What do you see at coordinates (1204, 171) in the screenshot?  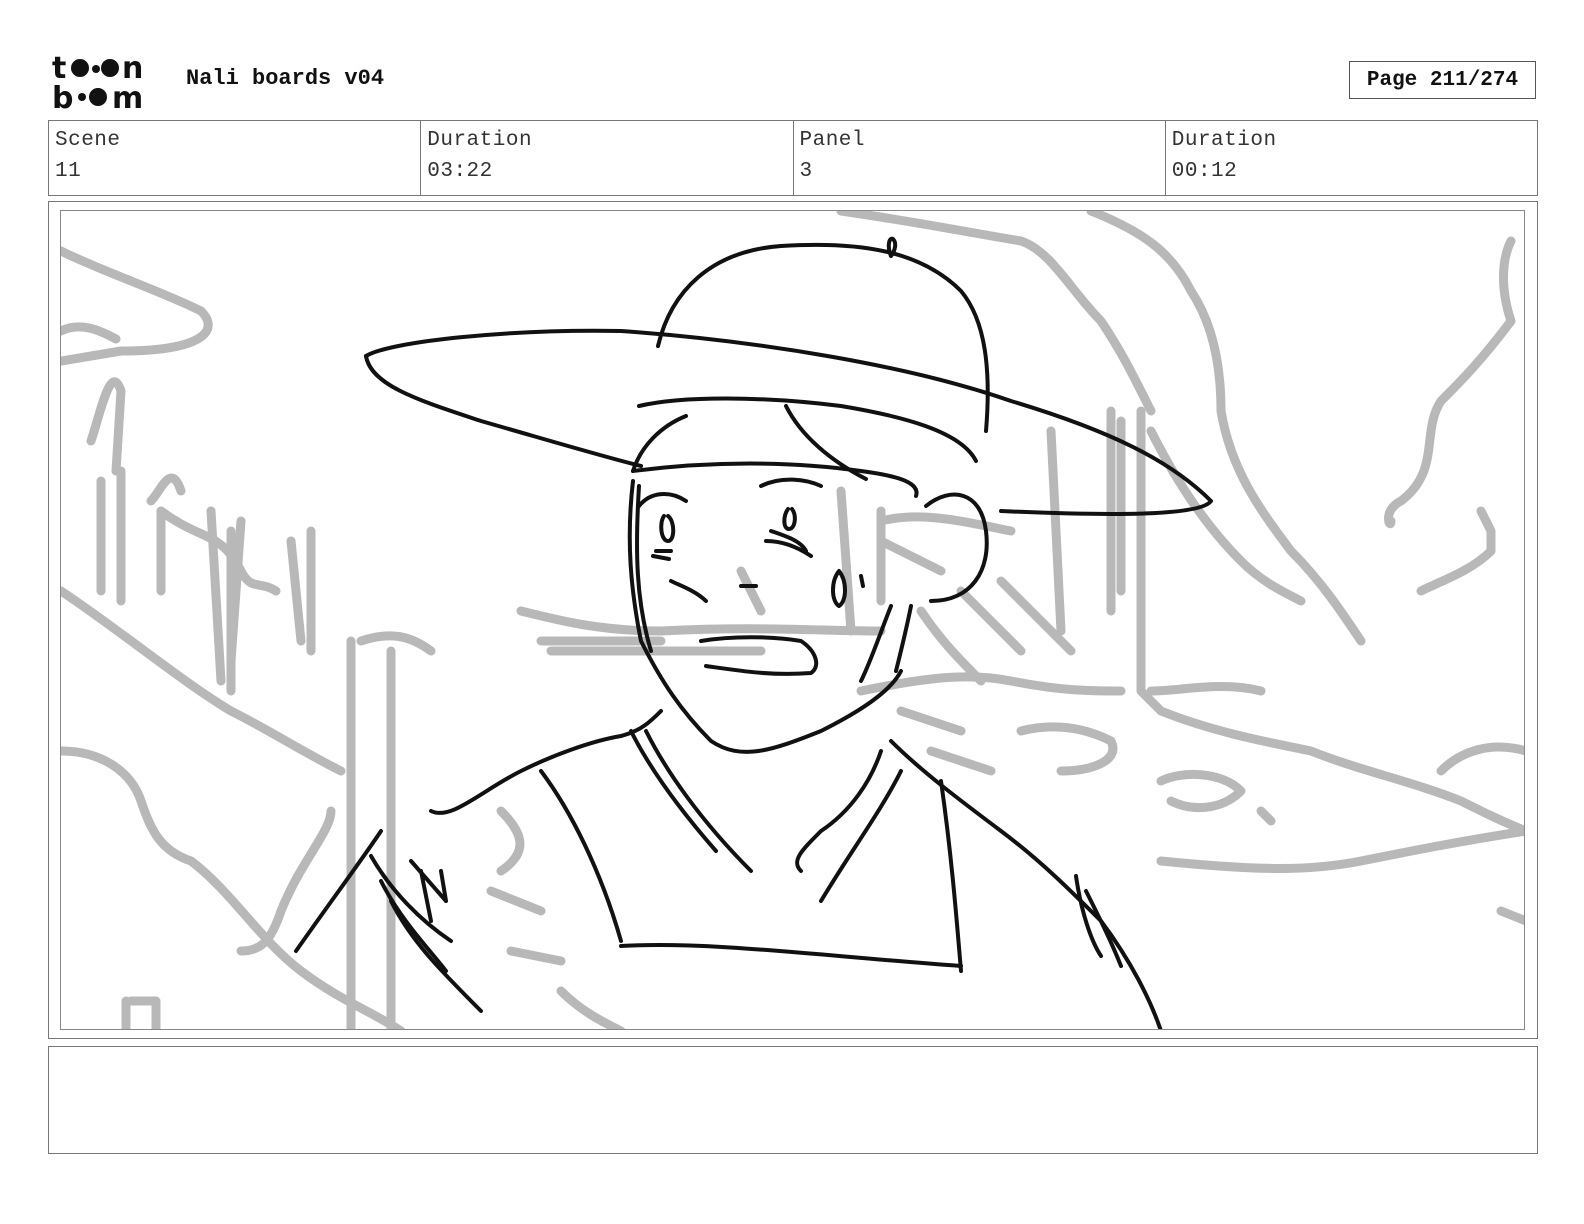 I see `panel-duration-value: 00:12` at bounding box center [1204, 171].